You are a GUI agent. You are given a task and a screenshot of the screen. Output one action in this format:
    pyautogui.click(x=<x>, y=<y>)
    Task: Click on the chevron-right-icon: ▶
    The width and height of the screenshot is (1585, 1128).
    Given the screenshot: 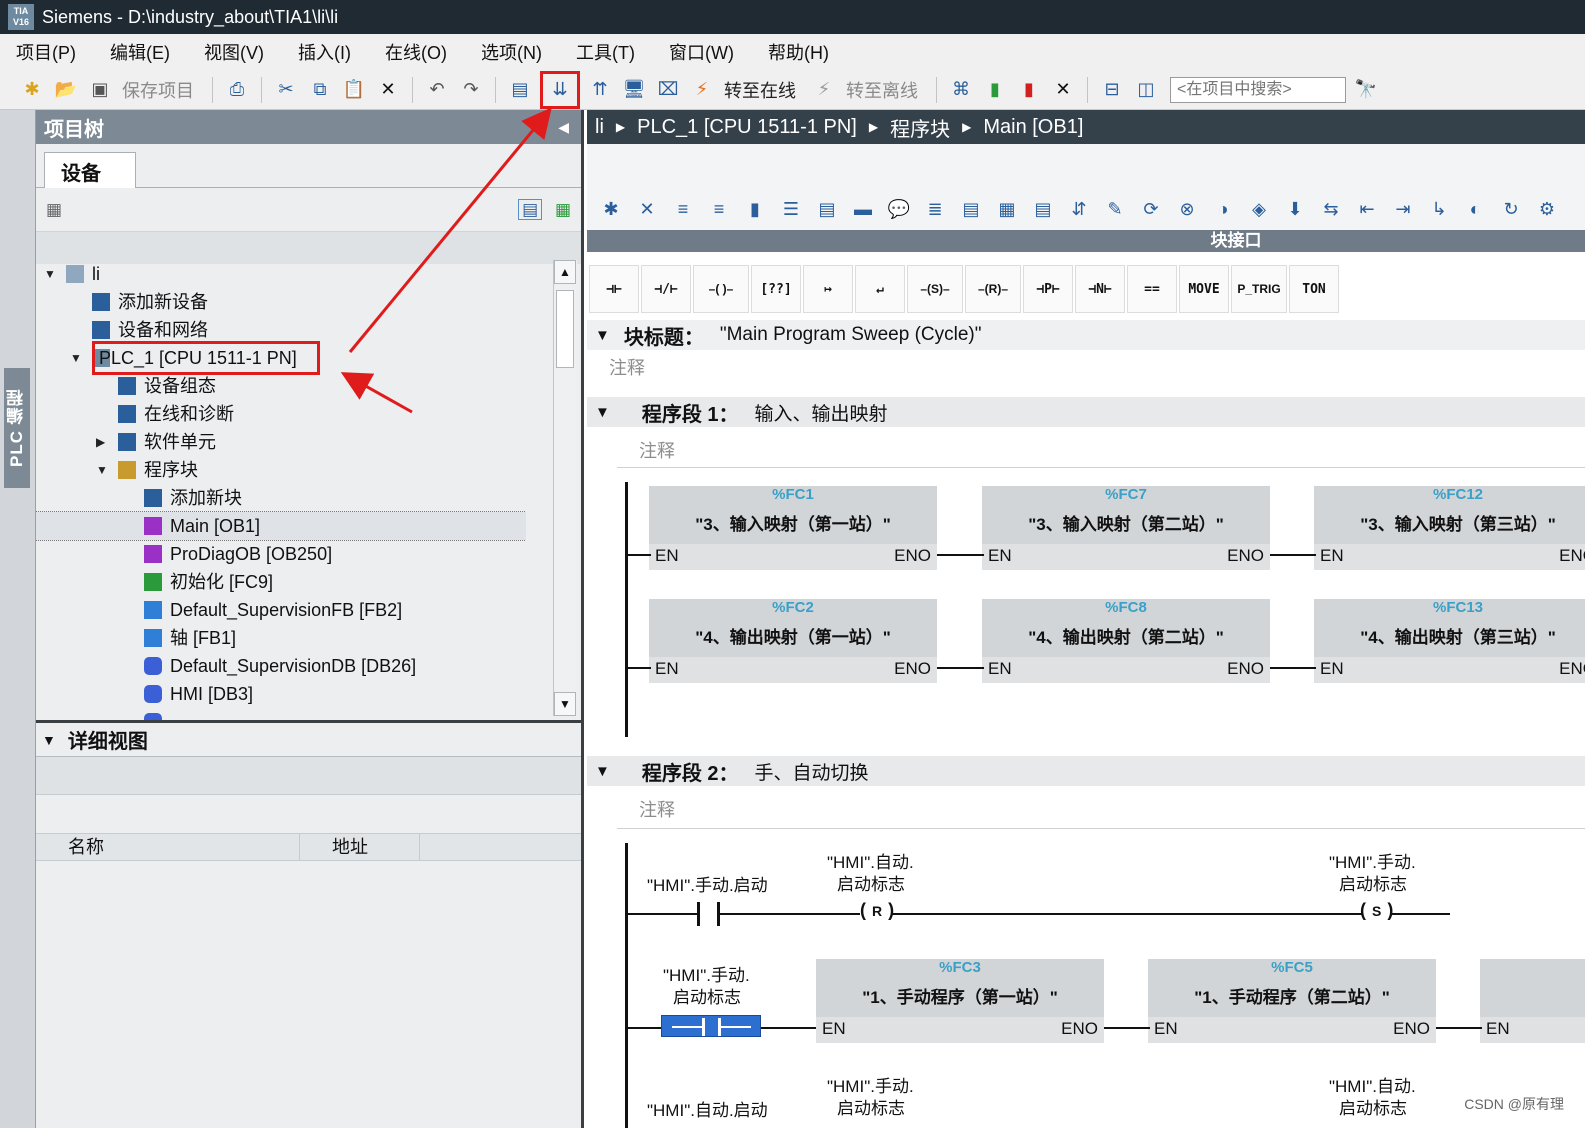 What is the action you would take?
    pyautogui.click(x=100, y=442)
    